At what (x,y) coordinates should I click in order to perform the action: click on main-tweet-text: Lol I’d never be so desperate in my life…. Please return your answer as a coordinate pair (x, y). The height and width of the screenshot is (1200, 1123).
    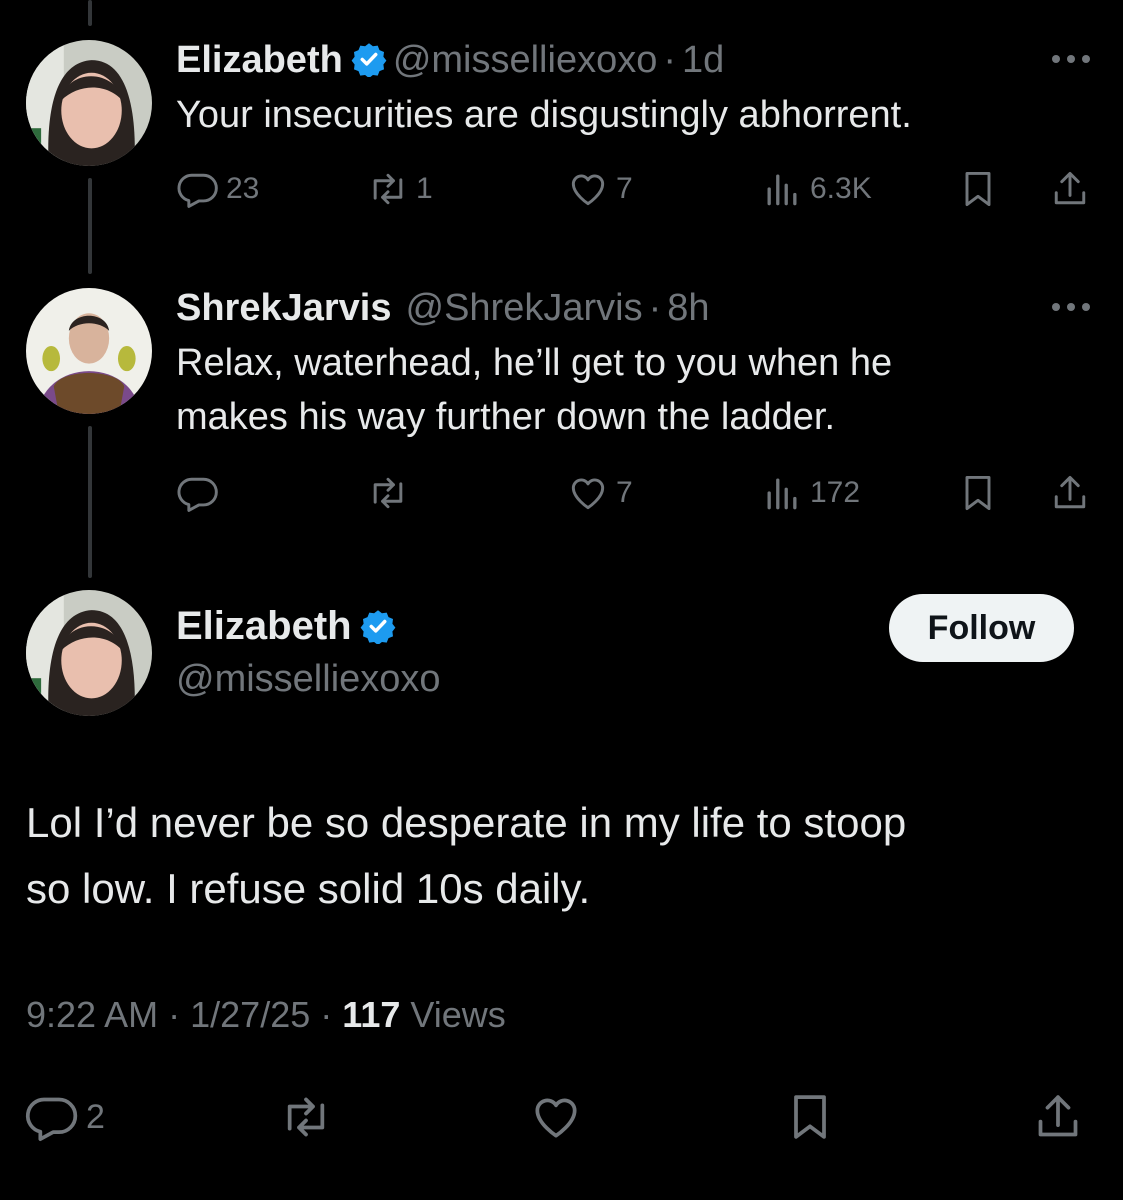
    Looking at the image, I should click on (561, 856).